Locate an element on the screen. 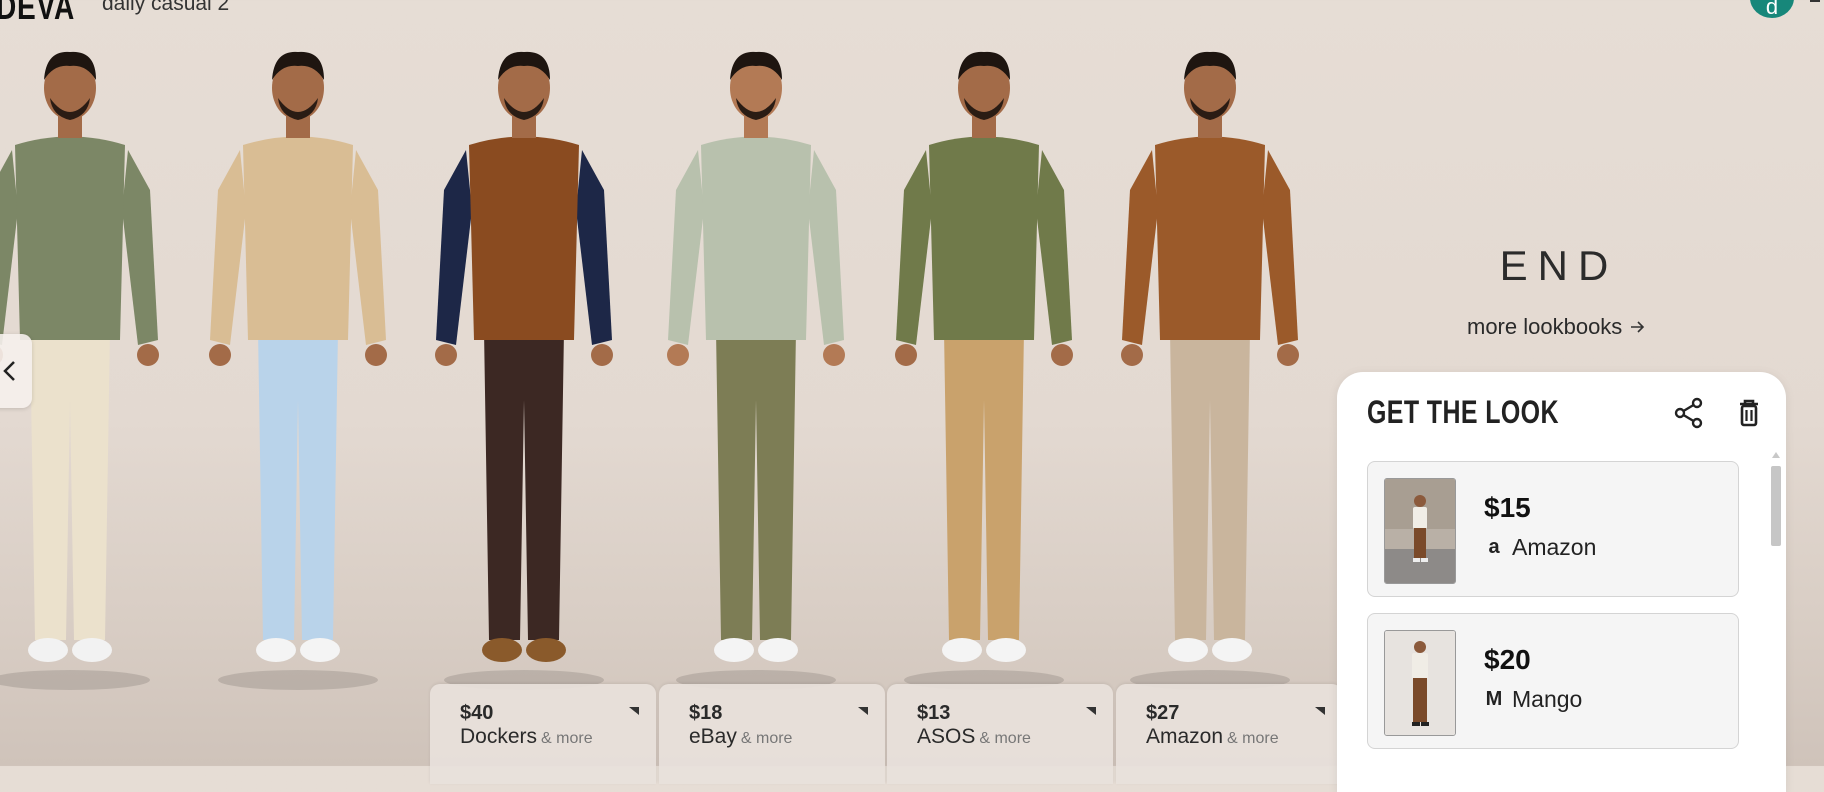  item-store-name: Amazon is located at coordinates (1554, 547).